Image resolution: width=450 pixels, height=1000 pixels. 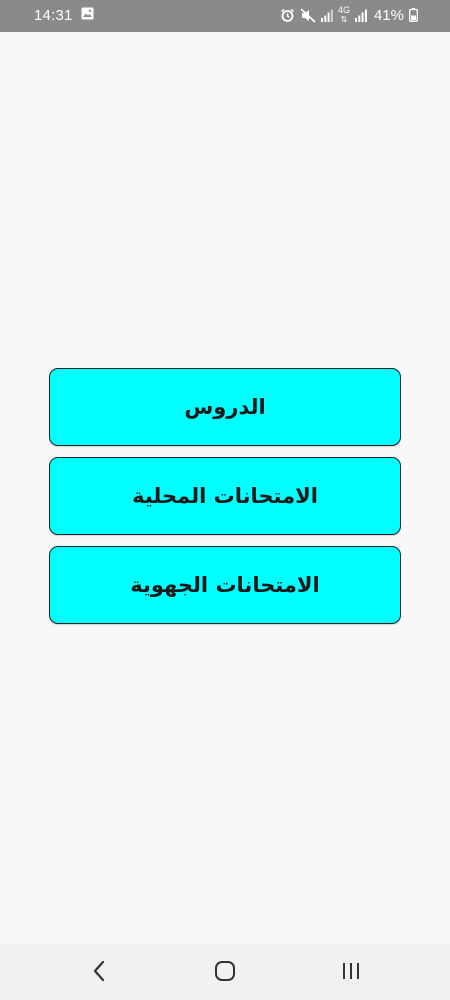 I want to click on recents-button, so click(x=351, y=973).